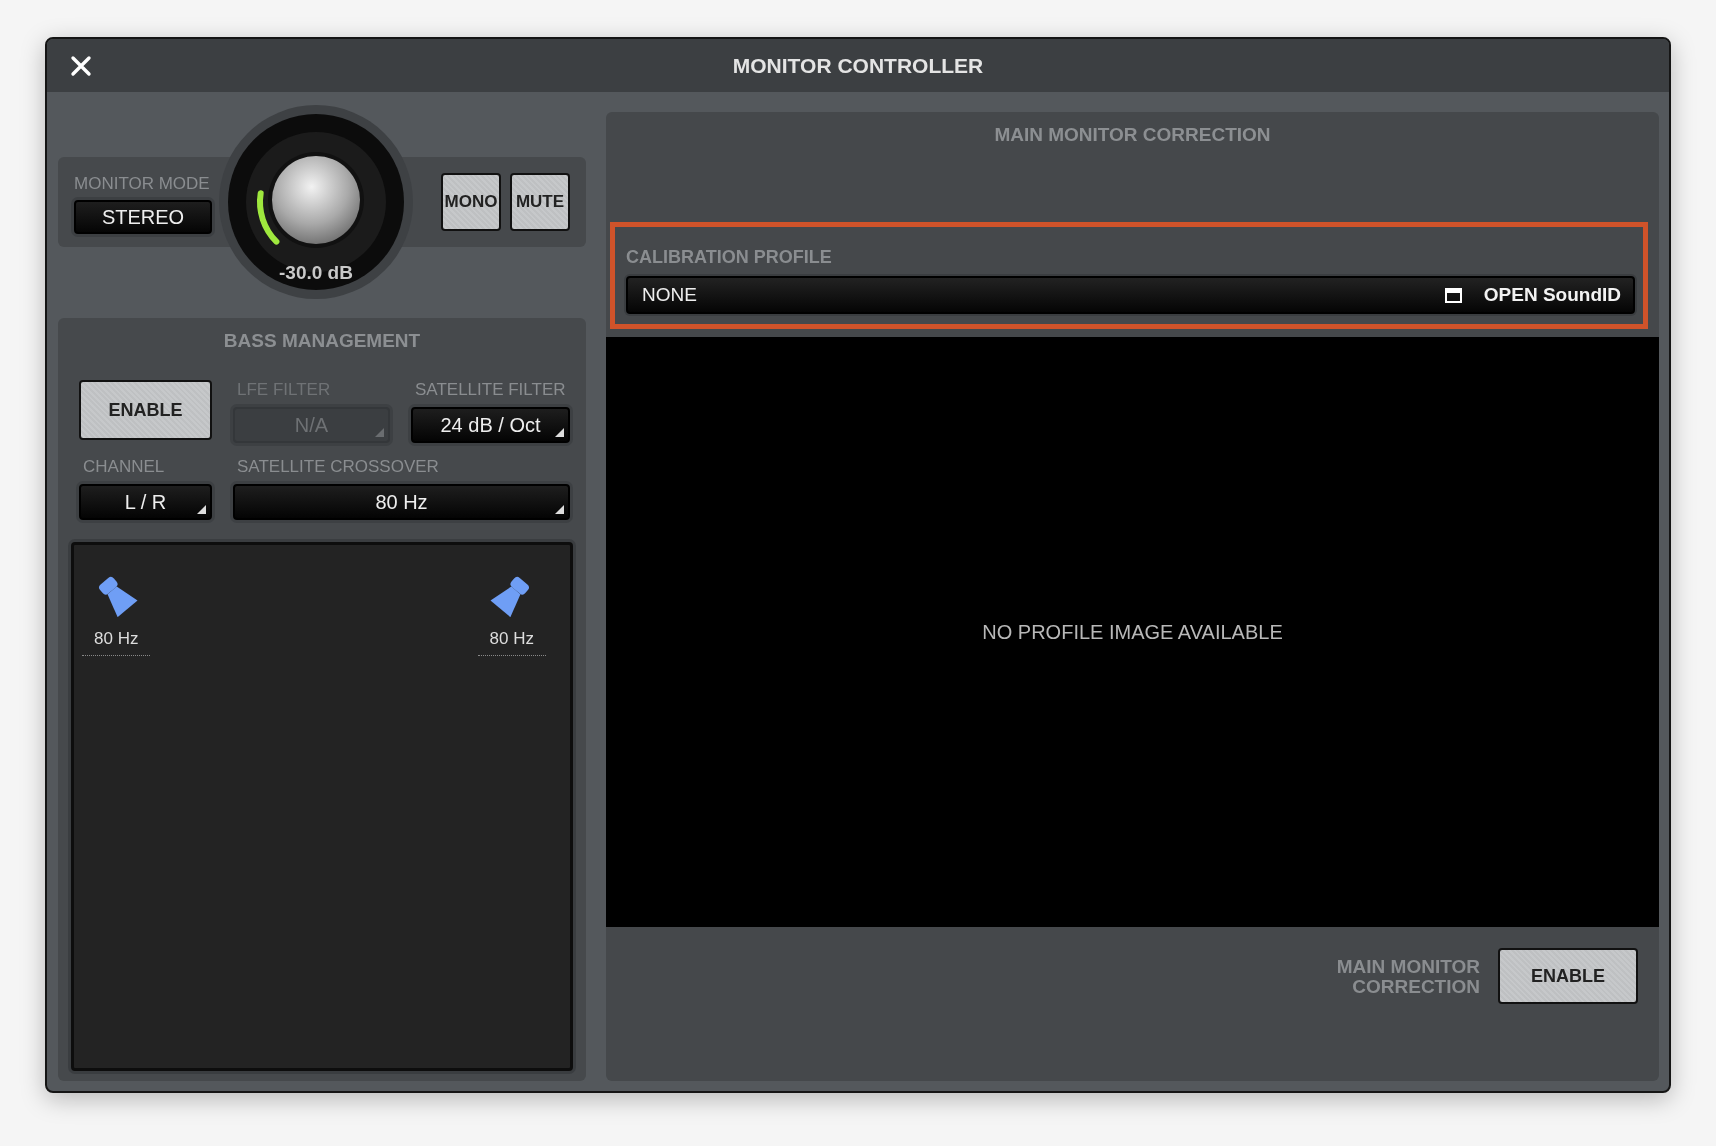 The width and height of the screenshot is (1716, 1146). Describe the element at coordinates (401, 502) in the screenshot. I see `dropdown: 80 Hz` at that location.